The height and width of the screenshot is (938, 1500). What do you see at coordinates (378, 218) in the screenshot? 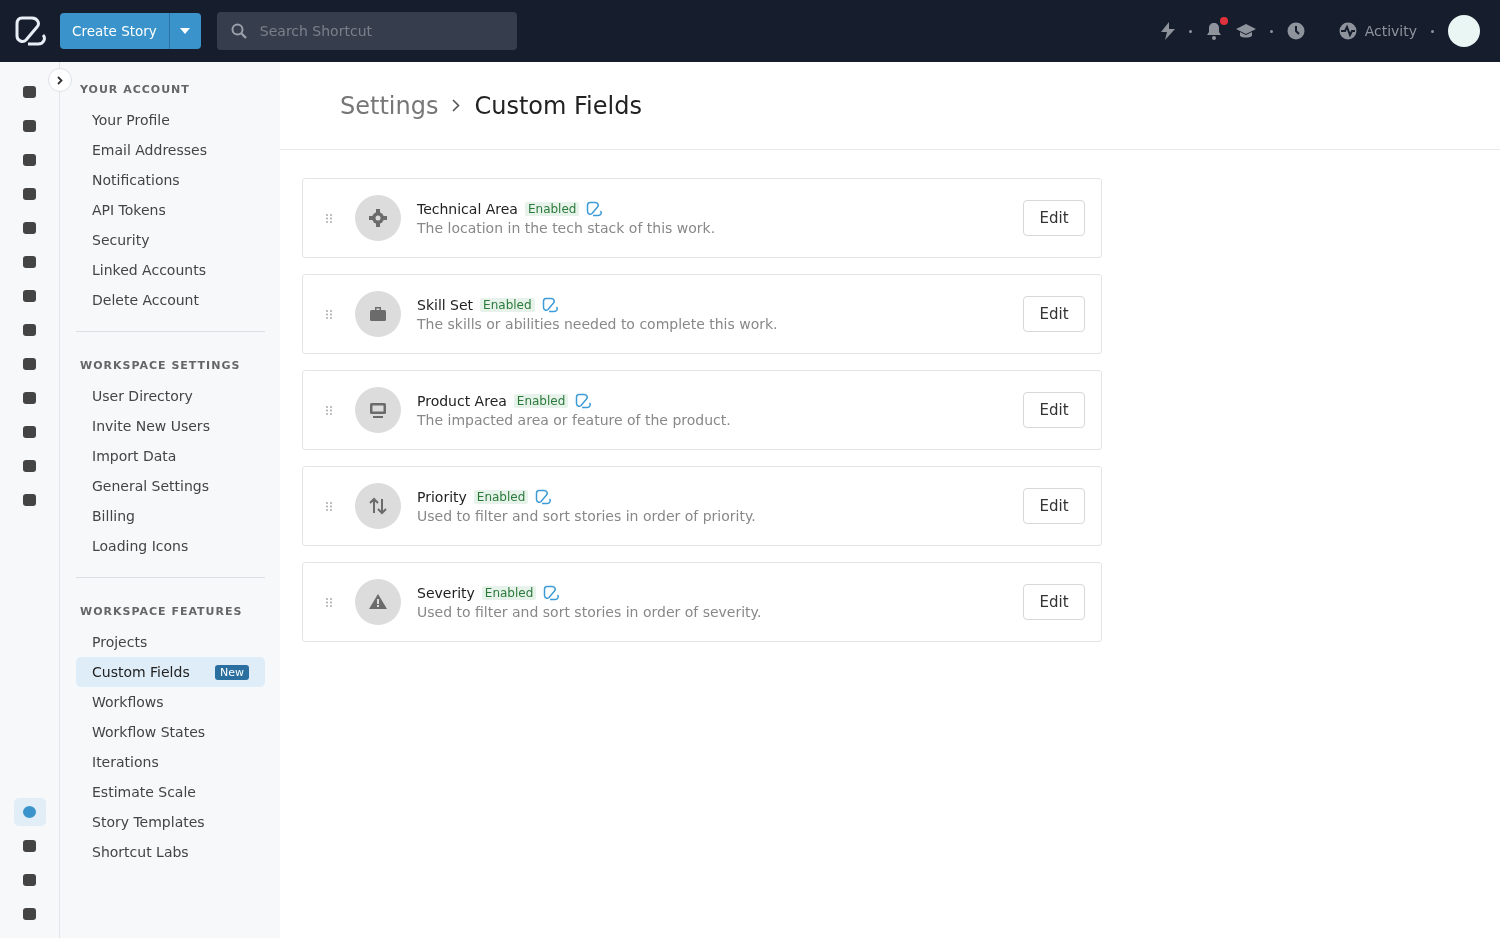
I see `gear-icon` at bounding box center [378, 218].